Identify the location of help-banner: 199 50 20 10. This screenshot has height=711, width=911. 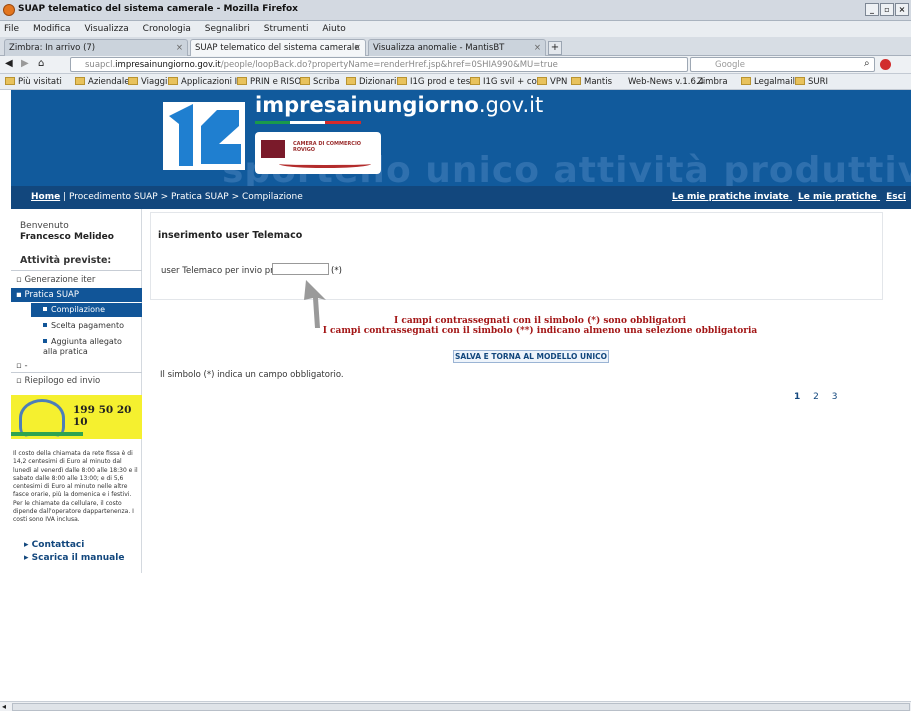
(76, 417).